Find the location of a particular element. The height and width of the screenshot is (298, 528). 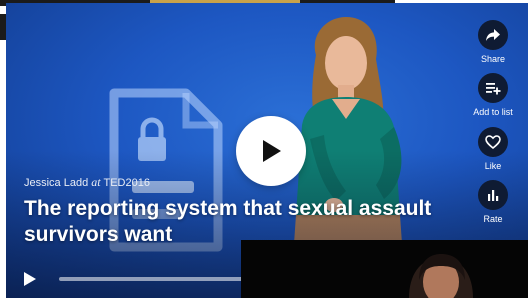

add-to-list-action: Add to list is located at coordinates (493, 95).